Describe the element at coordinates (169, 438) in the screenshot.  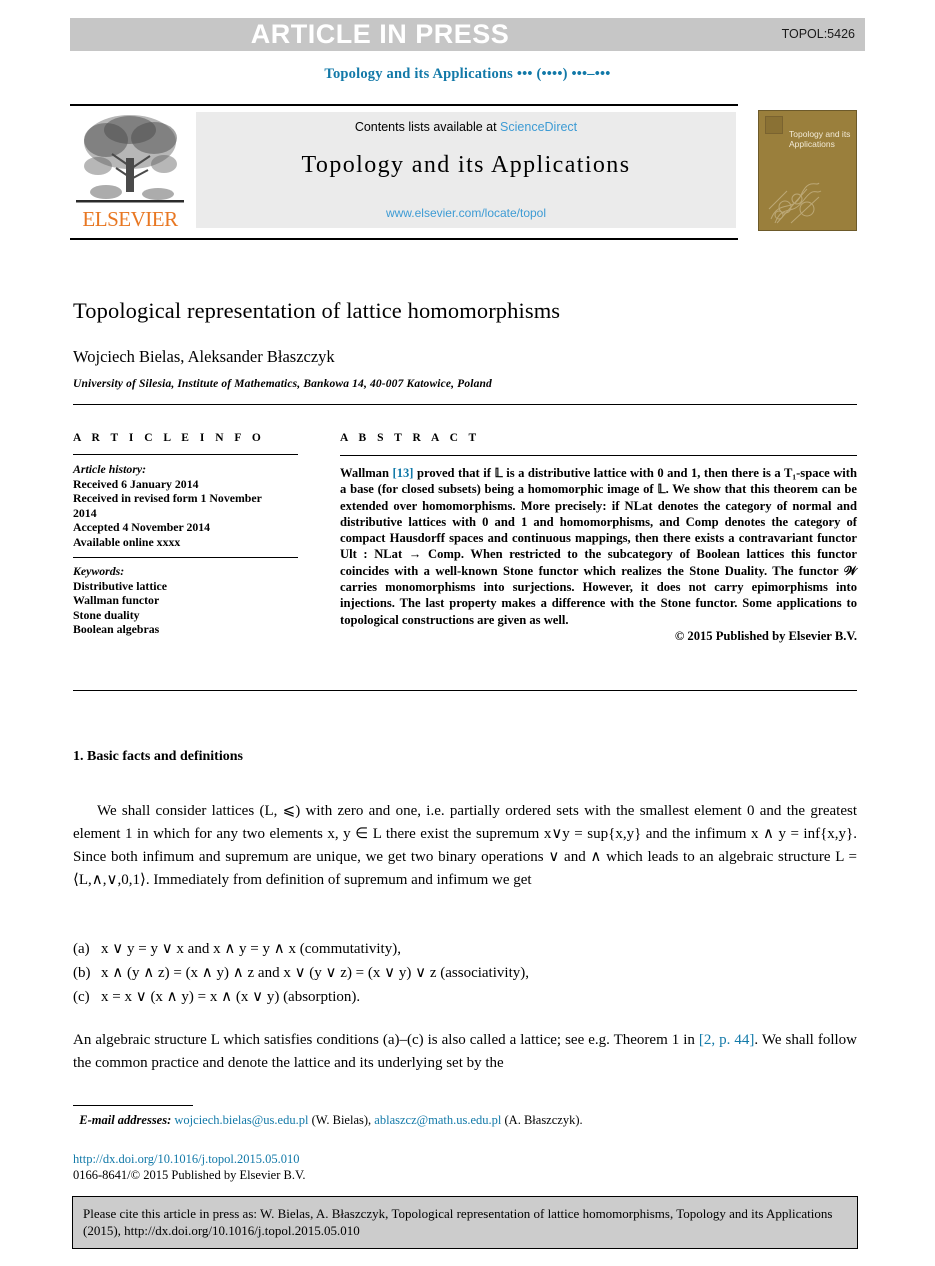
I see `article-info-heading: A R T I C L E I N F O` at that location.